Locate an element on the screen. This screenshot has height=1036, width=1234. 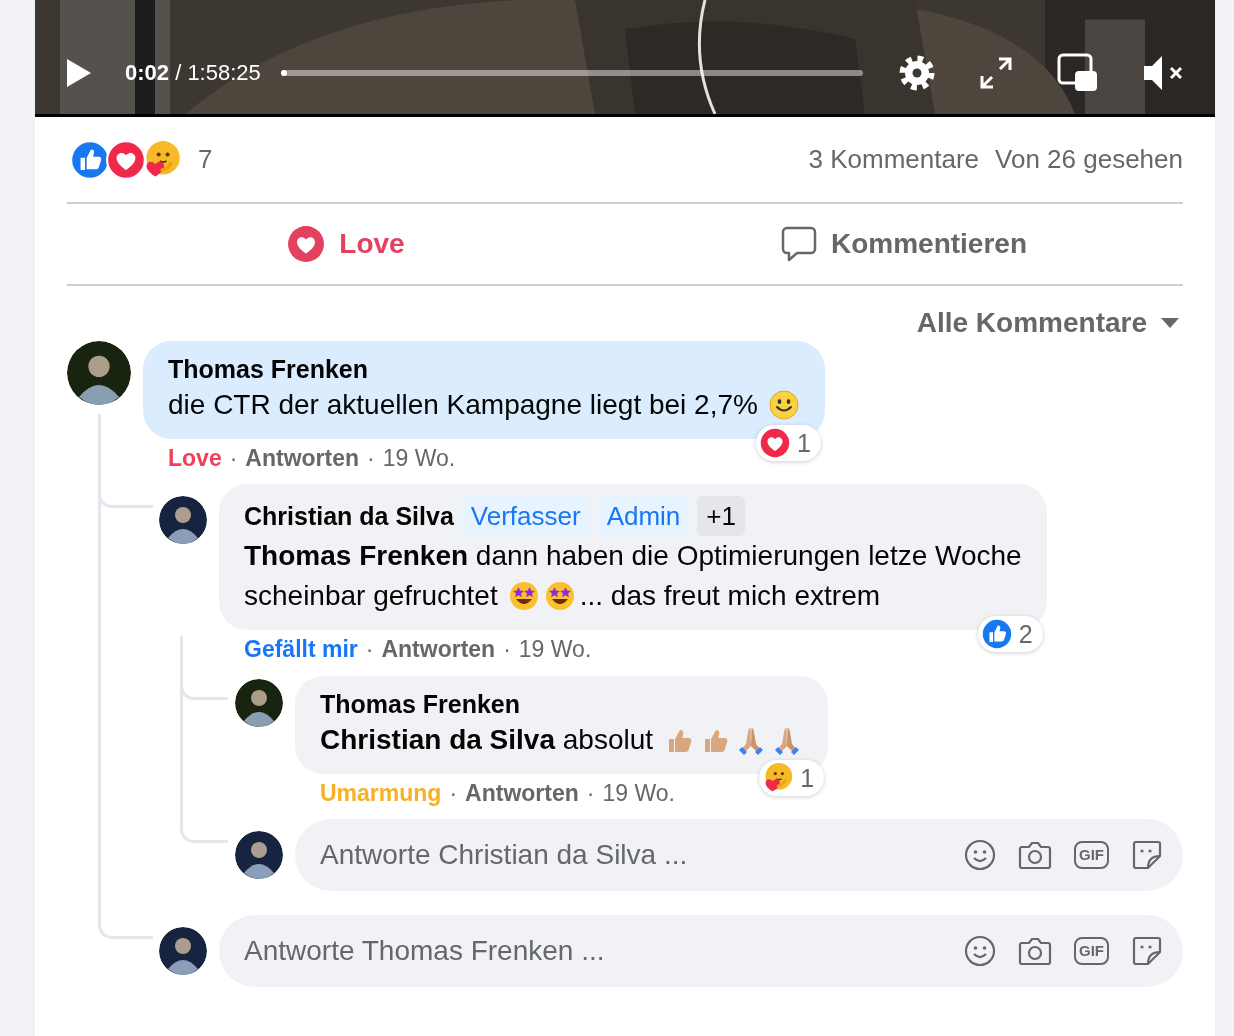
comment-author: Christian da Silva is located at coordinates (349, 516).